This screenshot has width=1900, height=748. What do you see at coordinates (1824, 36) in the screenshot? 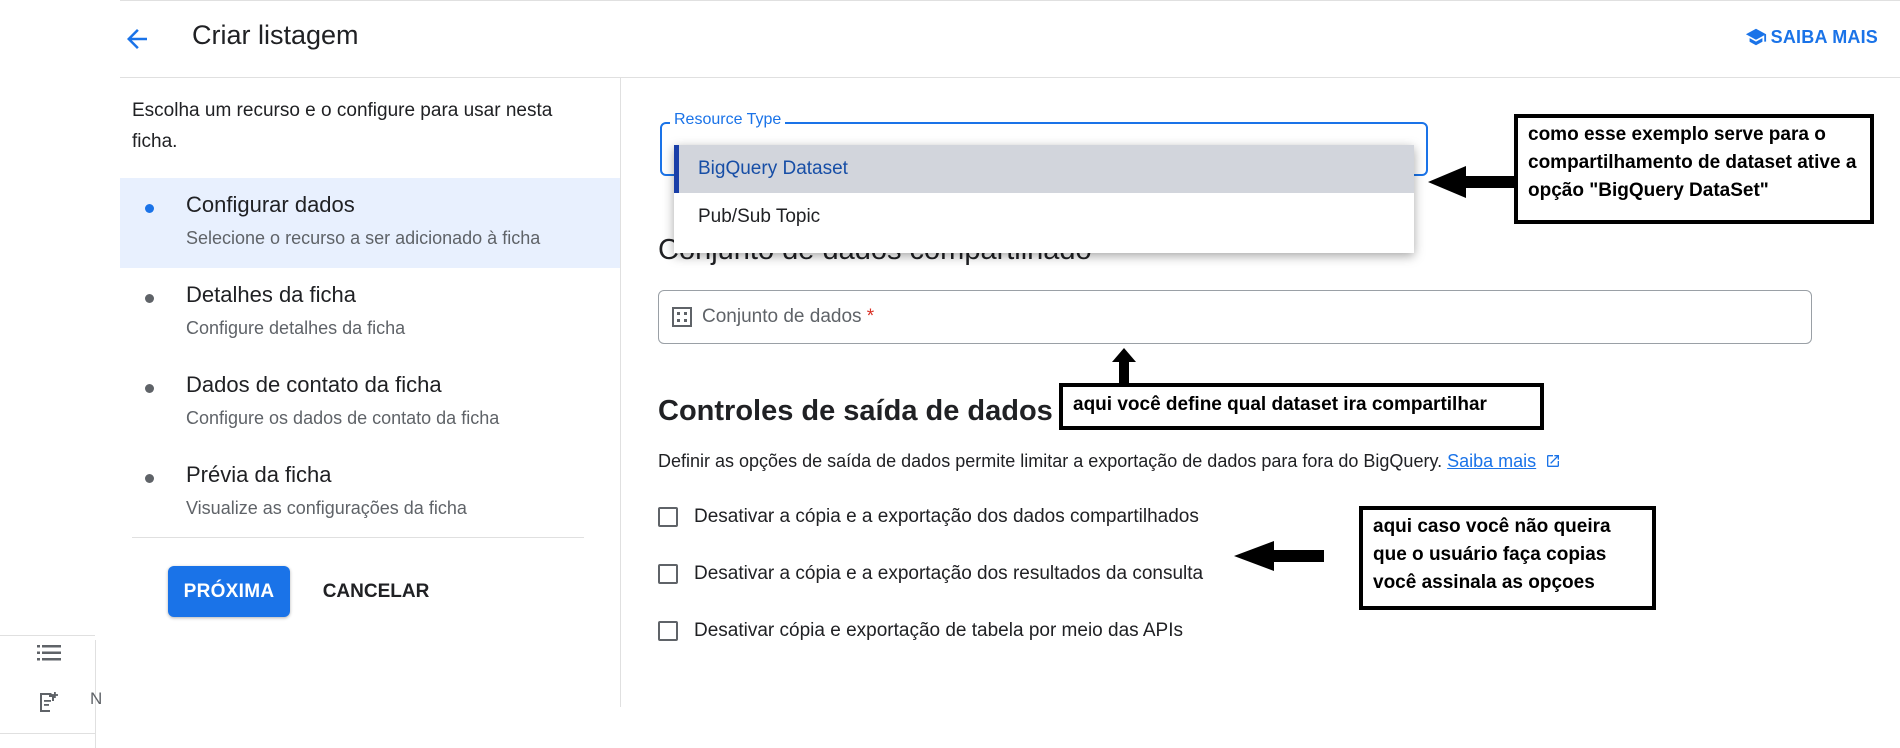
I see `learn-more-label: SAIBA MAIS` at bounding box center [1824, 36].